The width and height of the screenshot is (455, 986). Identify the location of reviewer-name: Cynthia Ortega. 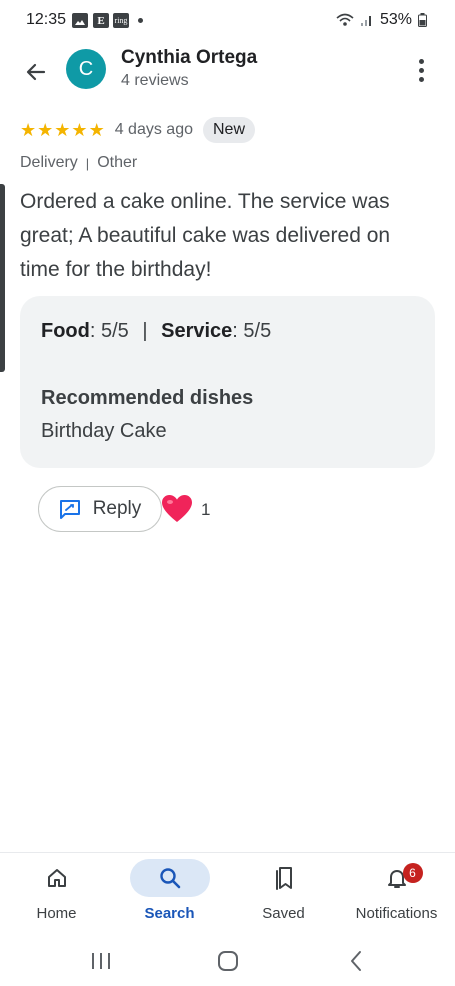
(189, 58).